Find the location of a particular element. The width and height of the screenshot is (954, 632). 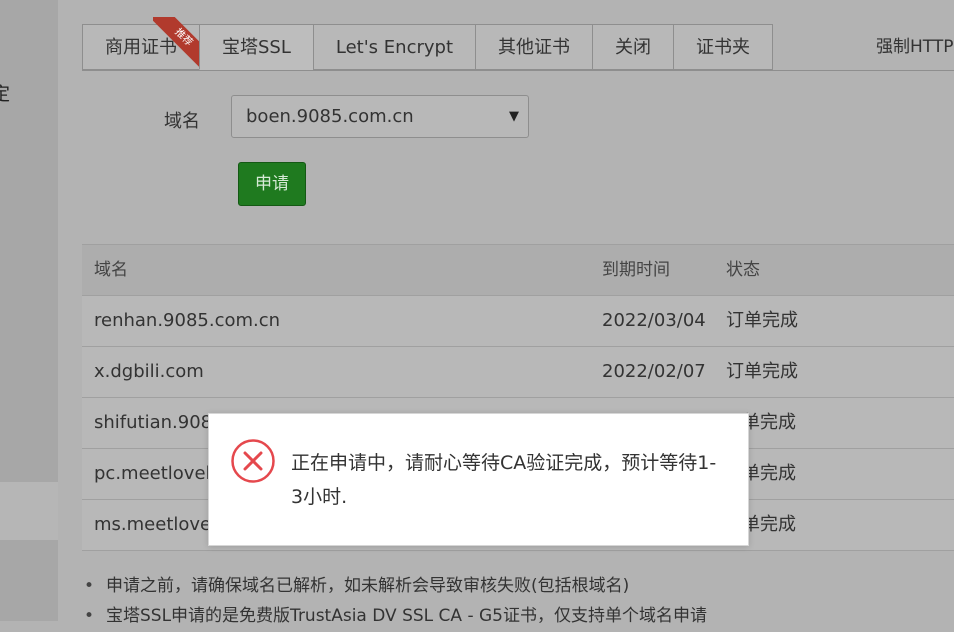

tab-underline is located at coordinates (518, 70).